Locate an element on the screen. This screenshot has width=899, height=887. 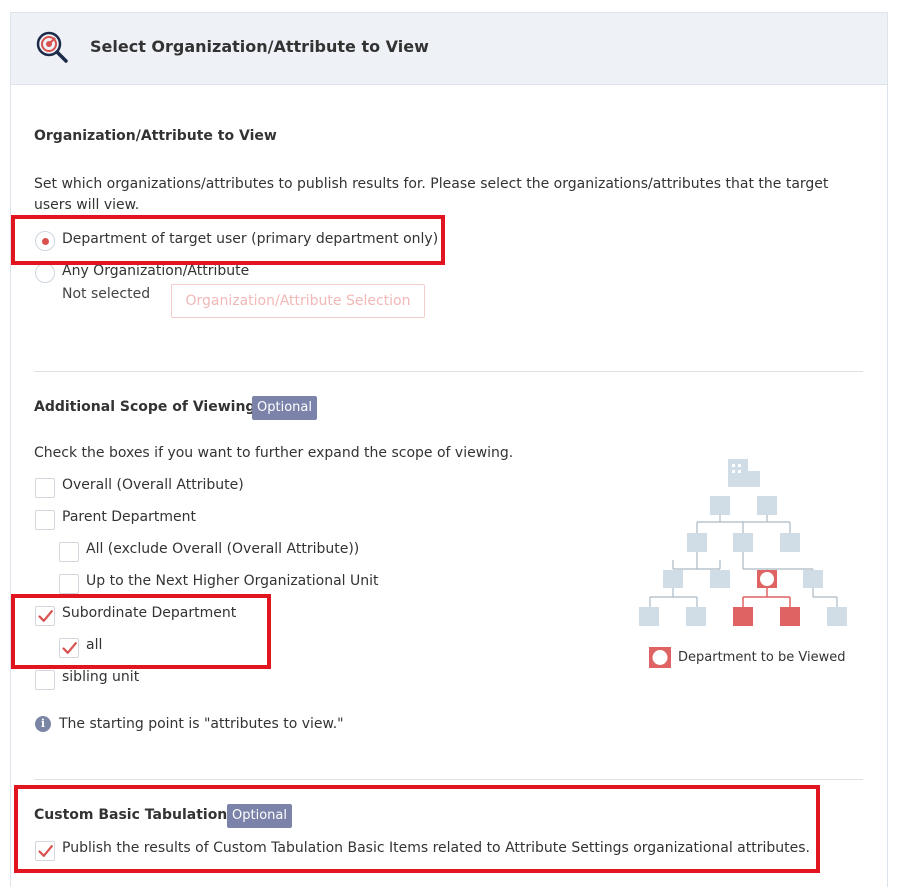
checkbox-next-higher-unit is located at coordinates (69, 584).